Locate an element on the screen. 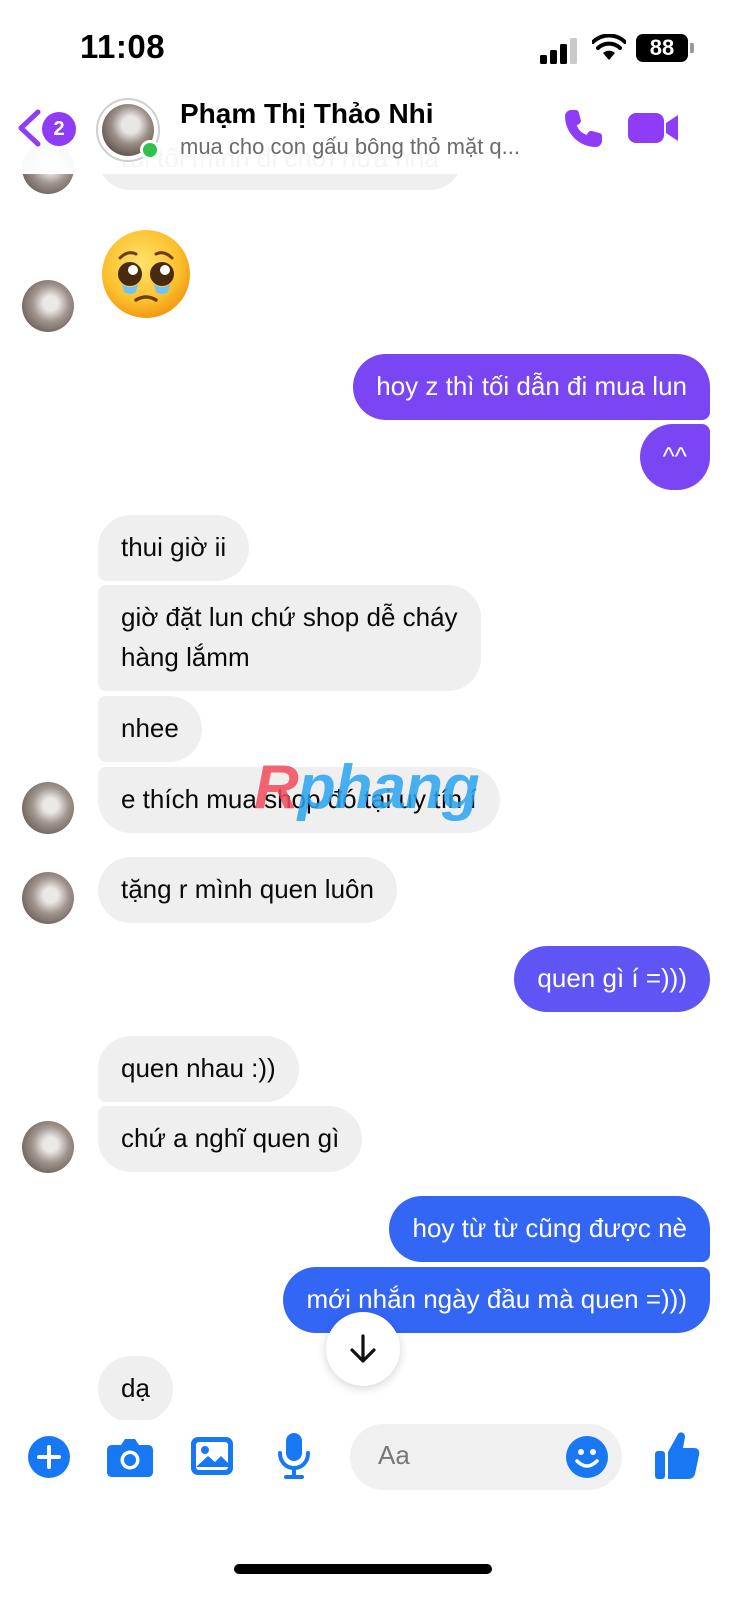 This screenshot has height=1600, width=740. watermark-part: R is located at coordinates (276, 787).